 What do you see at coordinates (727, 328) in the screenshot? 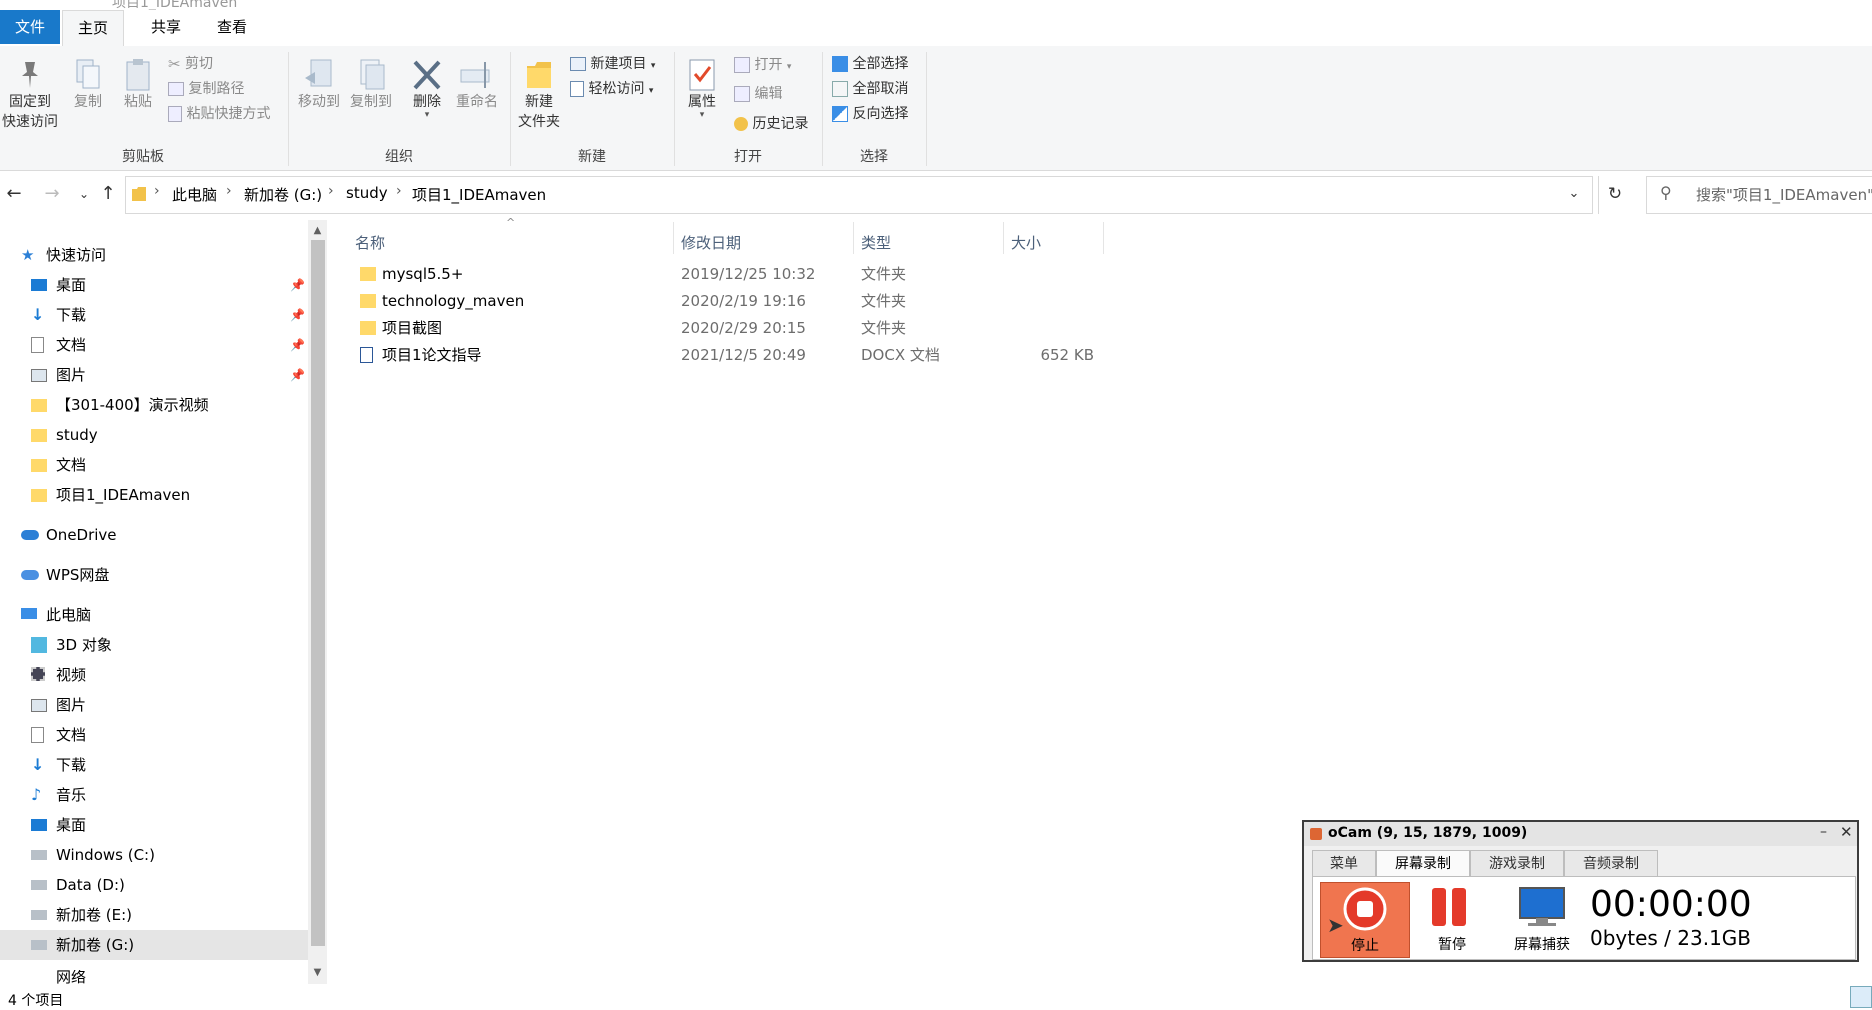
I see `file-row: 项目截图 2020/2/29 20:15 文件夹` at bounding box center [727, 328].